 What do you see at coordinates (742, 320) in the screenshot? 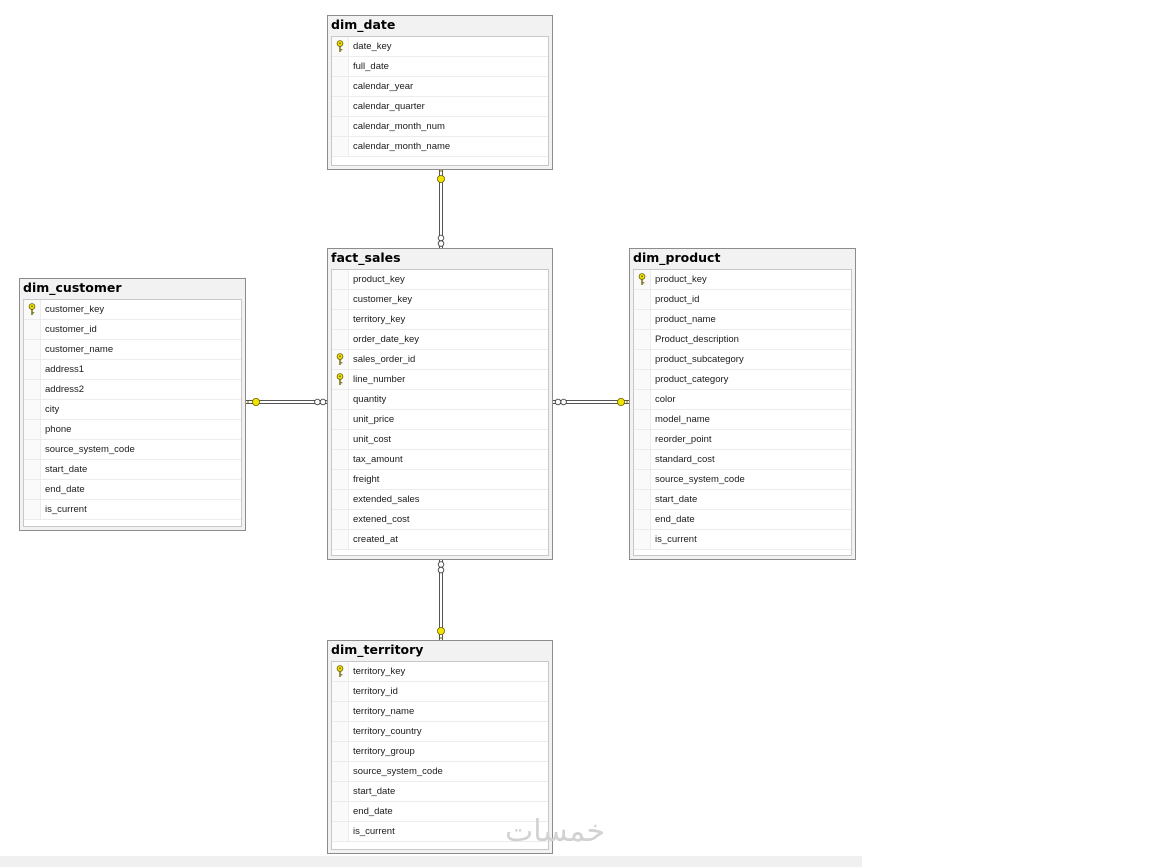
I see `column-row: product_name` at bounding box center [742, 320].